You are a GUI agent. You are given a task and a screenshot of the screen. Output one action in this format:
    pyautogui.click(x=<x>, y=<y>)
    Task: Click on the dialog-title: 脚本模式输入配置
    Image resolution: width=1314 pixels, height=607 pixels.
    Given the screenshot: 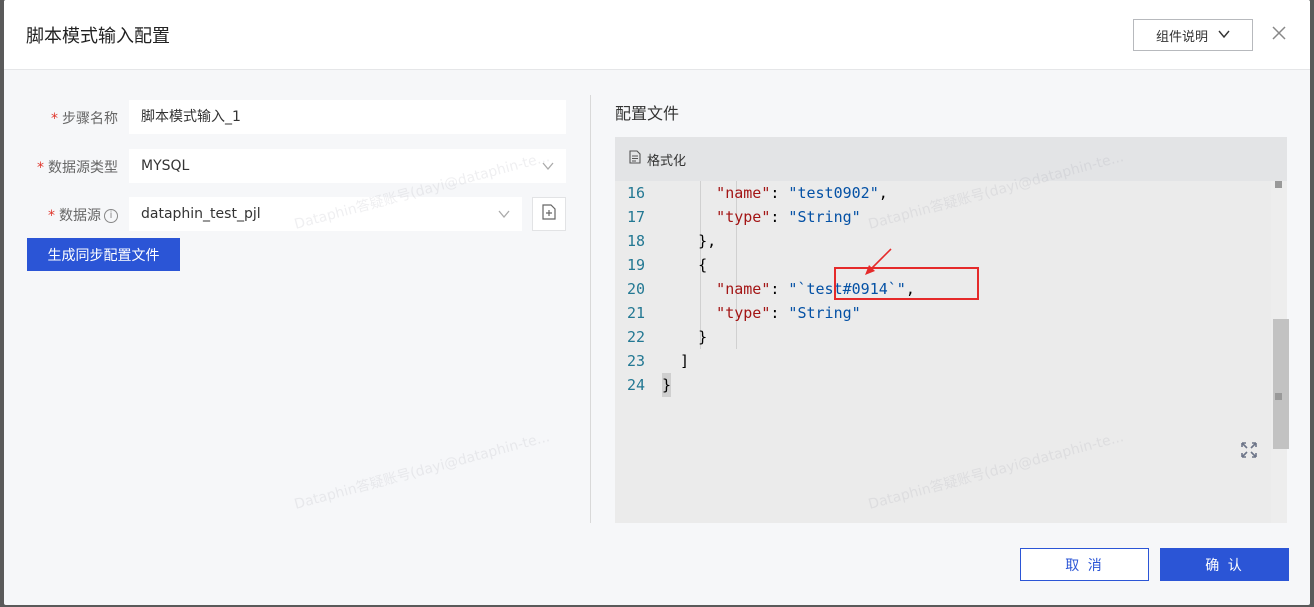 What is the action you would take?
    pyautogui.click(x=98, y=36)
    